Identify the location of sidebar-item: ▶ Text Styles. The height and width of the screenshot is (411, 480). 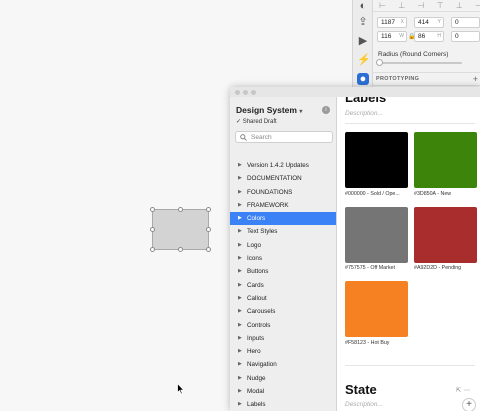
(283, 231).